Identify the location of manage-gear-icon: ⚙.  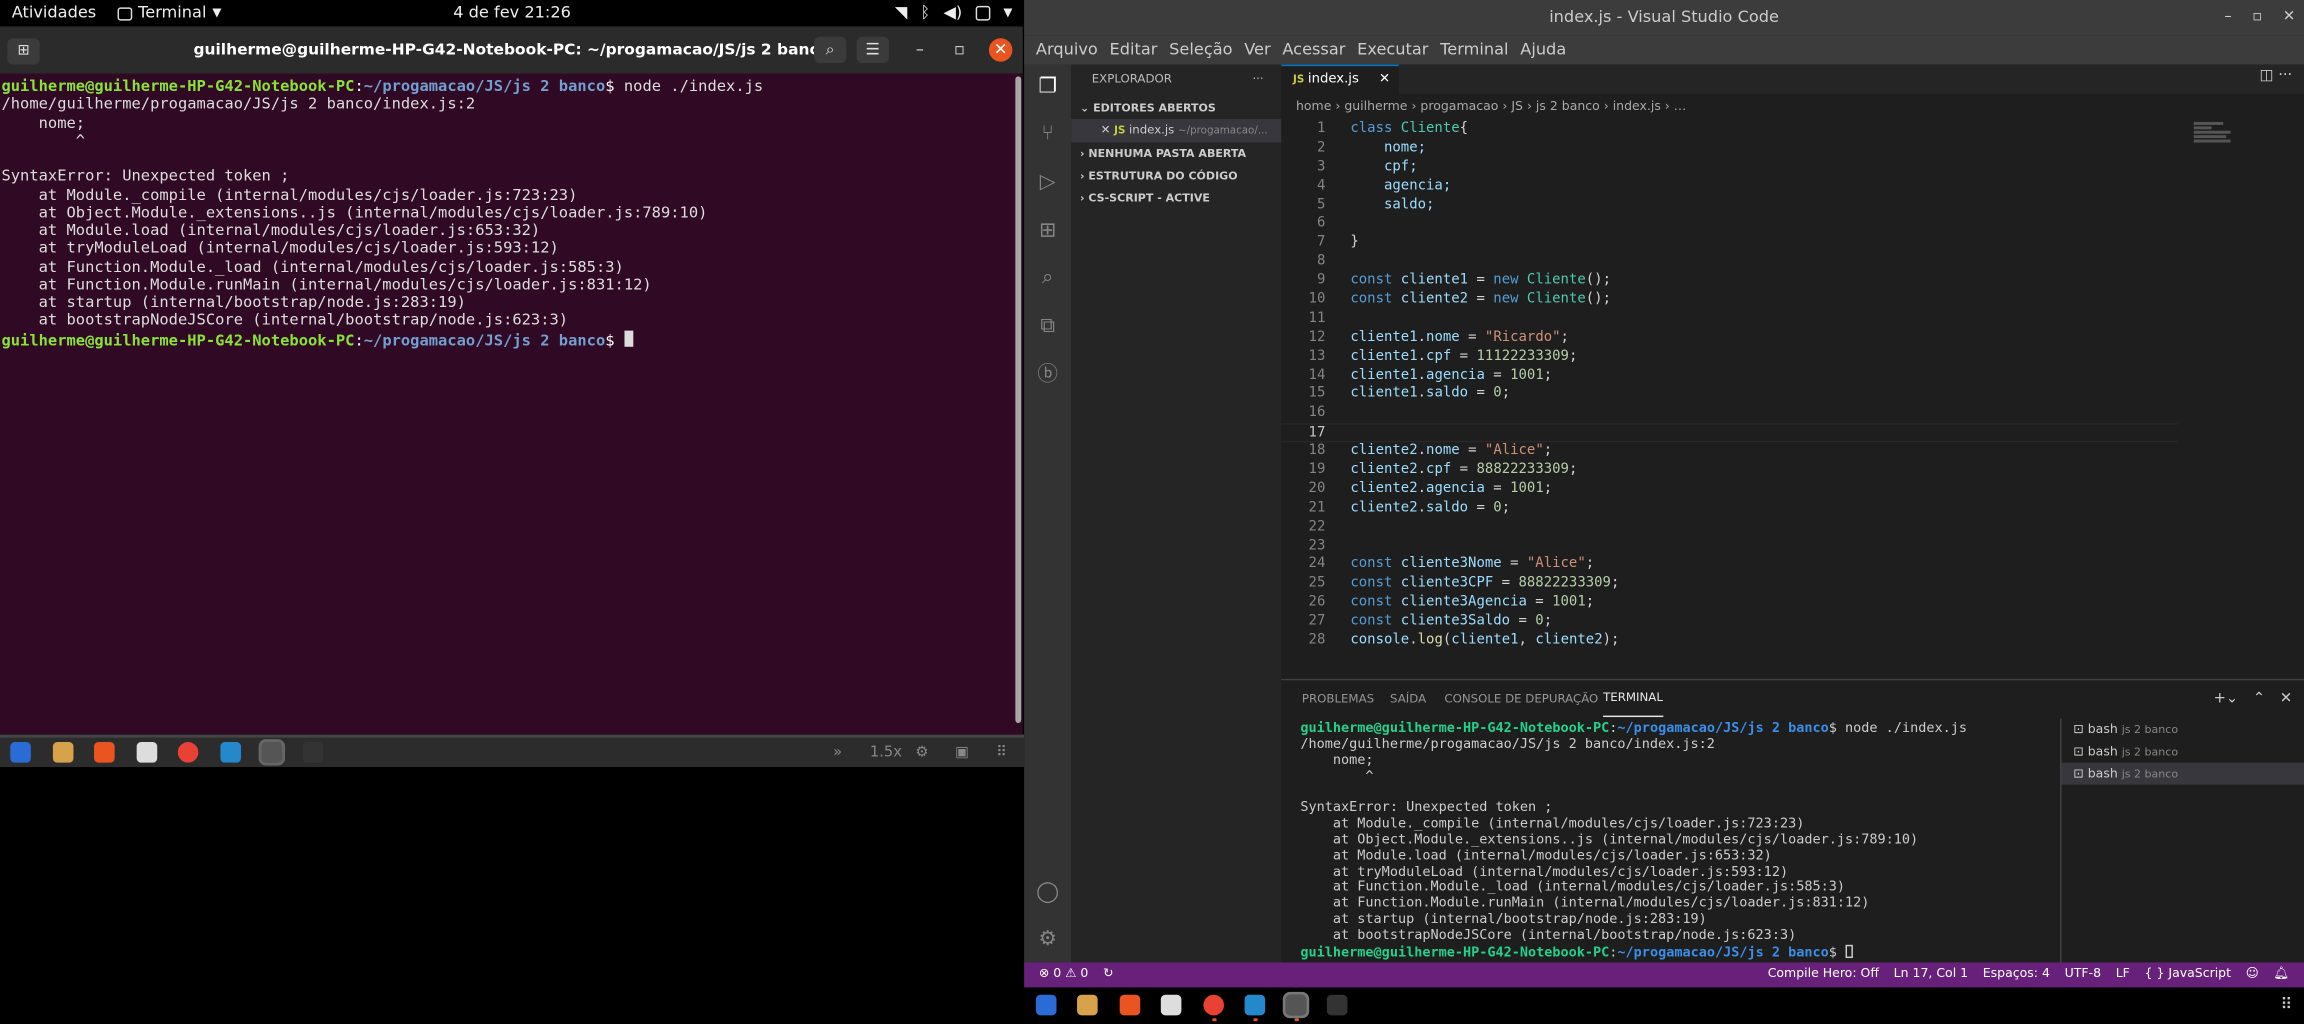
(1047, 939).